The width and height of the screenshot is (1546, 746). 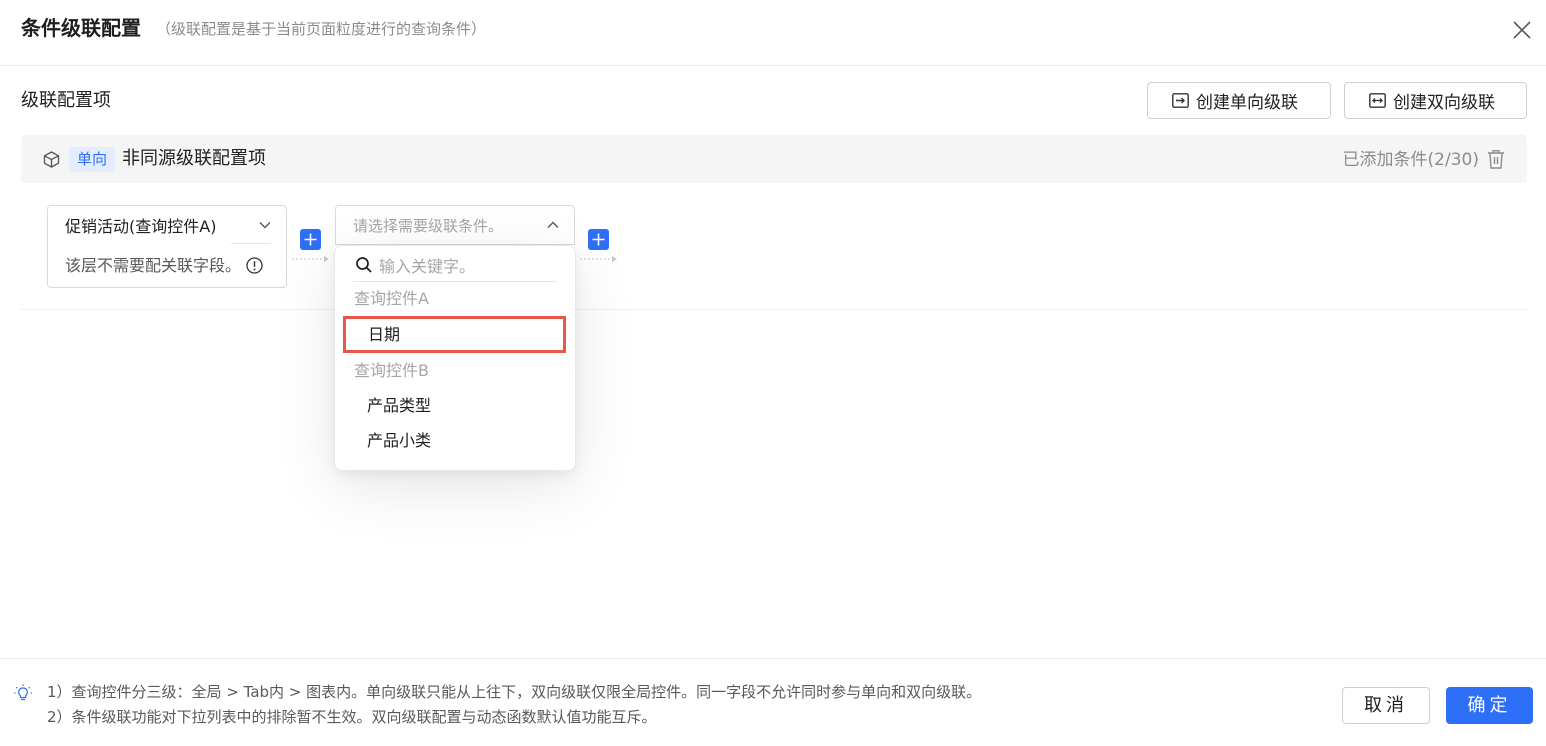 I want to click on dropdown-option-product-subcategory: 产品小类, so click(x=399, y=441).